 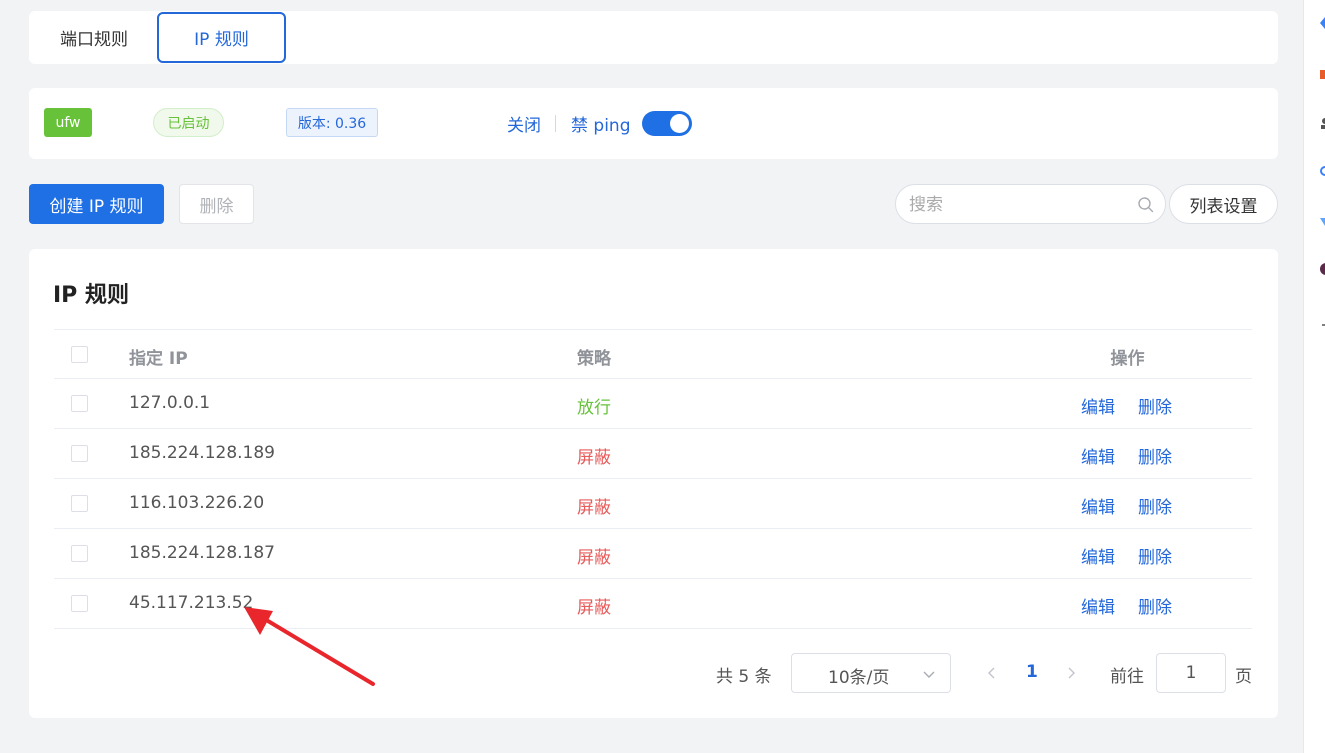 What do you see at coordinates (594, 359) in the screenshot?
I see `column-header-policy: 策略` at bounding box center [594, 359].